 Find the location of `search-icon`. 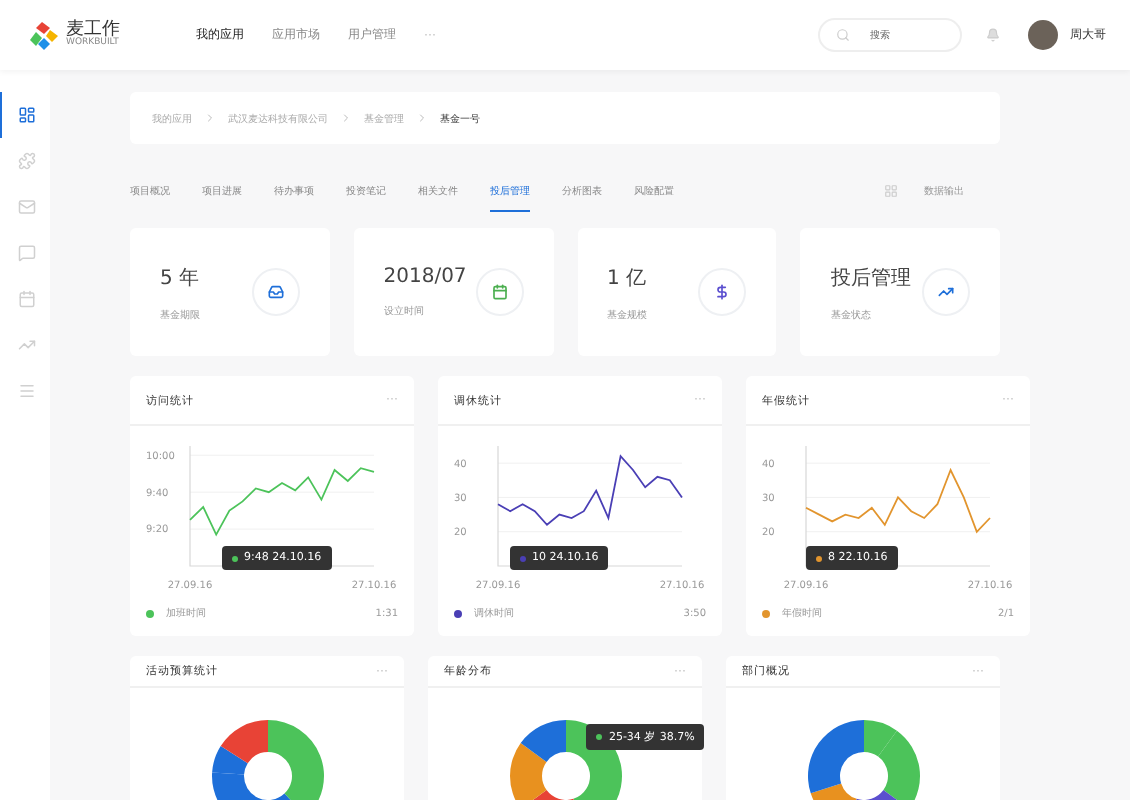

search-icon is located at coordinates (843, 35).